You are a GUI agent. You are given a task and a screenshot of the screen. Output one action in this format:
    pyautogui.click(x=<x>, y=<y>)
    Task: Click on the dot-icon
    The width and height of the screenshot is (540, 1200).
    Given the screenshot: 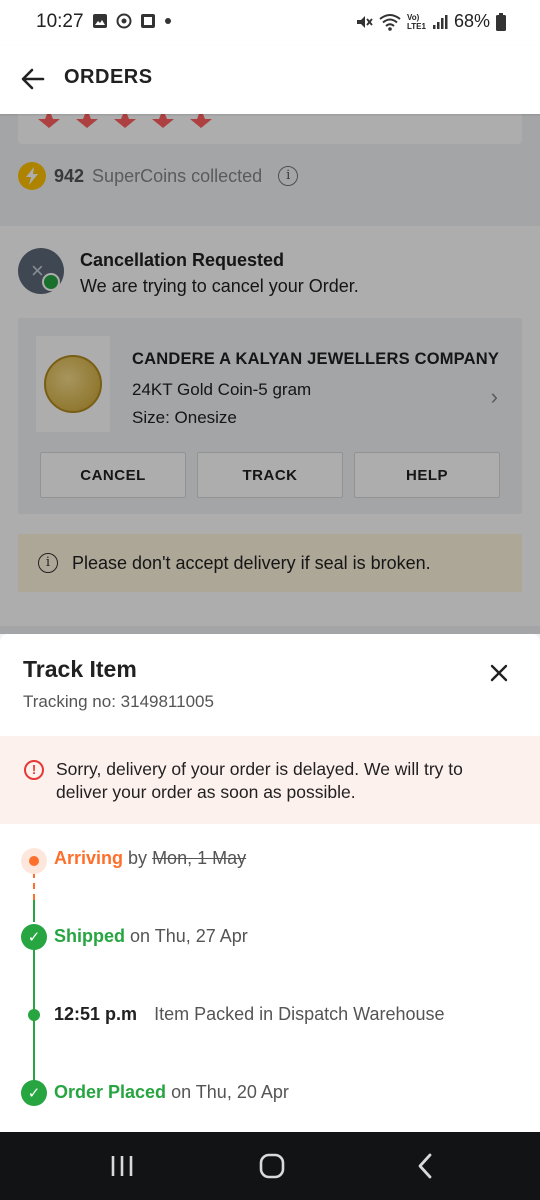 What is the action you would take?
    pyautogui.click(x=168, y=21)
    